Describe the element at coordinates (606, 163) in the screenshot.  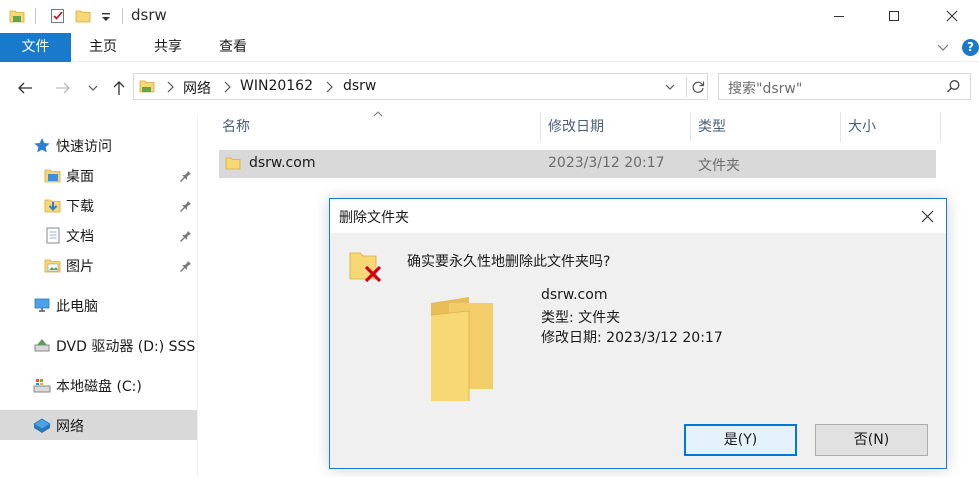
I see `file-modified: 2023/3/12 20:17` at that location.